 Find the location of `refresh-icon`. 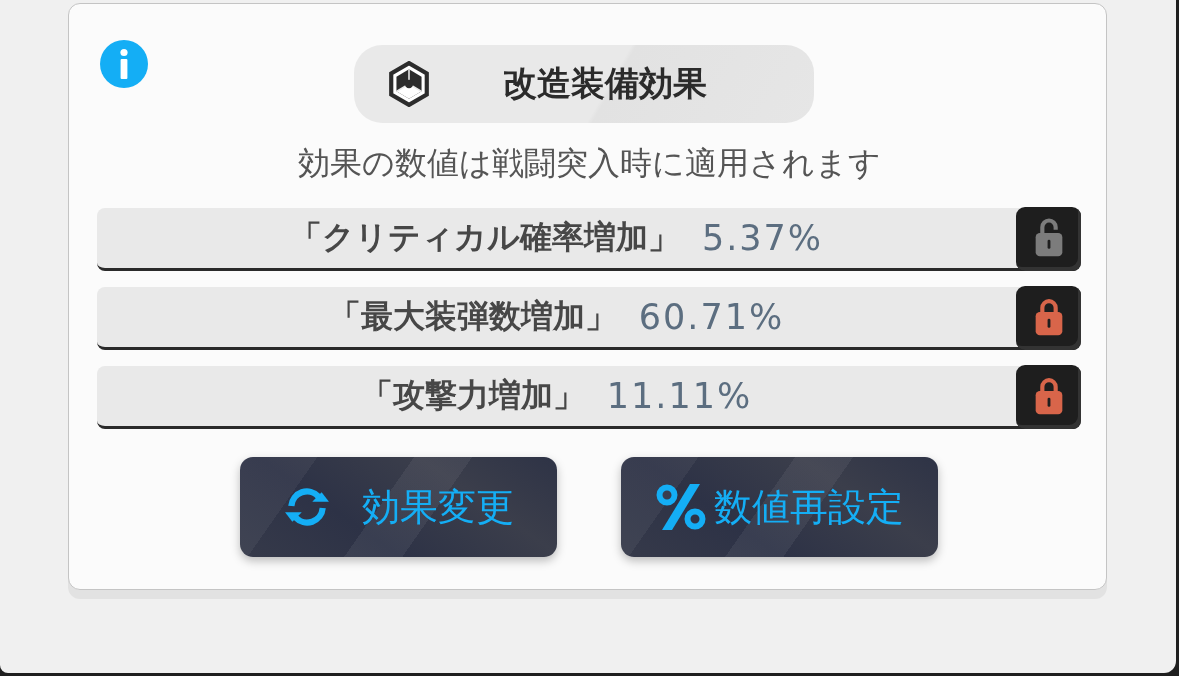

refresh-icon is located at coordinates (306, 507).